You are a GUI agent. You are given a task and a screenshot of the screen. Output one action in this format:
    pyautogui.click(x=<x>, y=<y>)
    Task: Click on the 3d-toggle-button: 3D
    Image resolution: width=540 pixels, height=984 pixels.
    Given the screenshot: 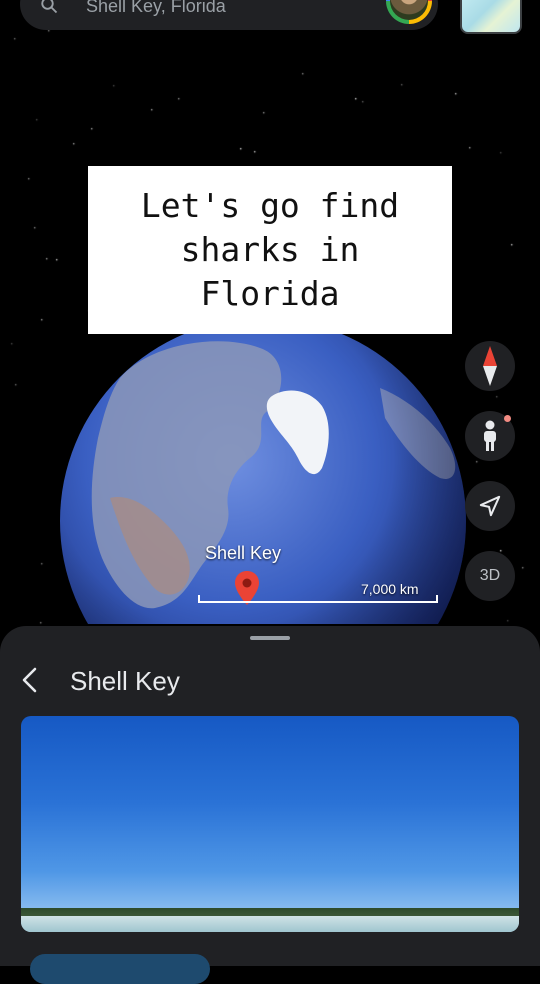 What is the action you would take?
    pyautogui.click(x=490, y=576)
    